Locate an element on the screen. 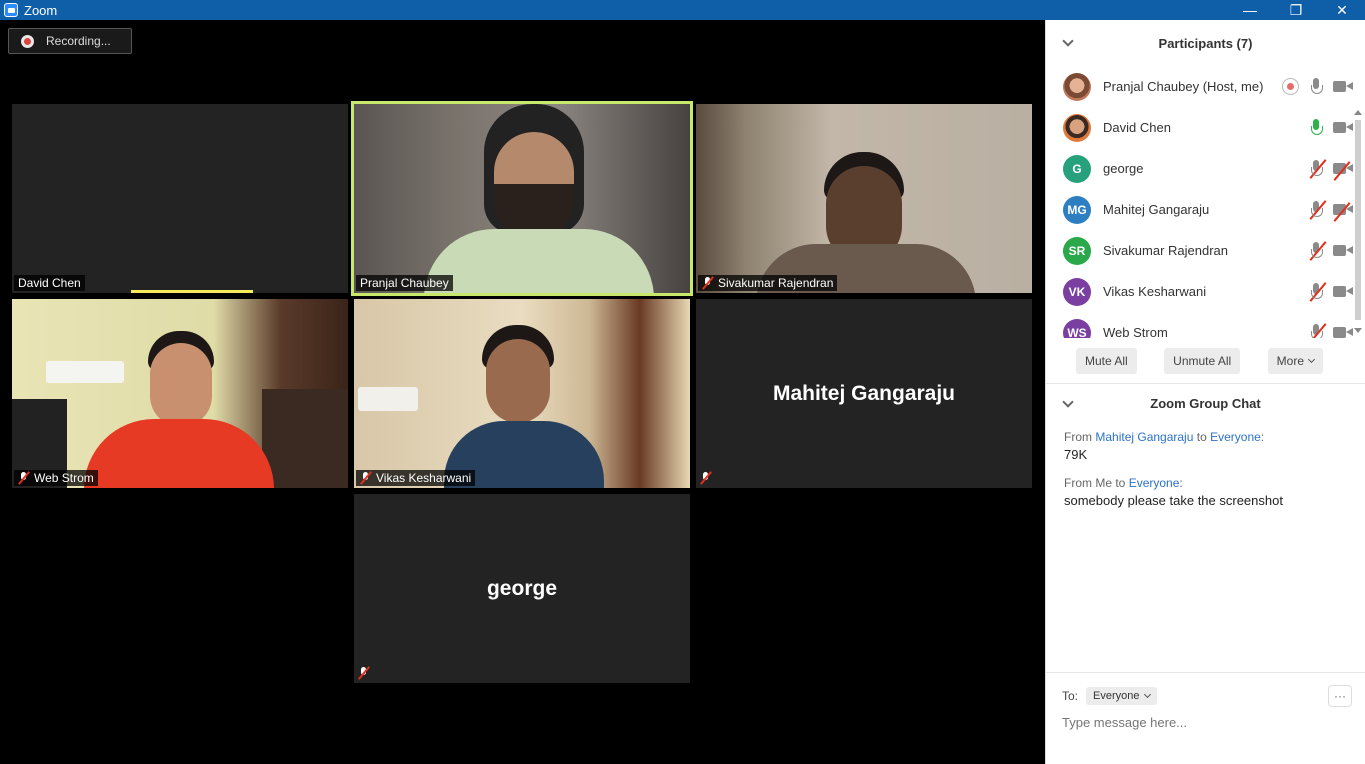  participant-row: SR Sivakumar Rajendran is located at coordinates (1205, 250).